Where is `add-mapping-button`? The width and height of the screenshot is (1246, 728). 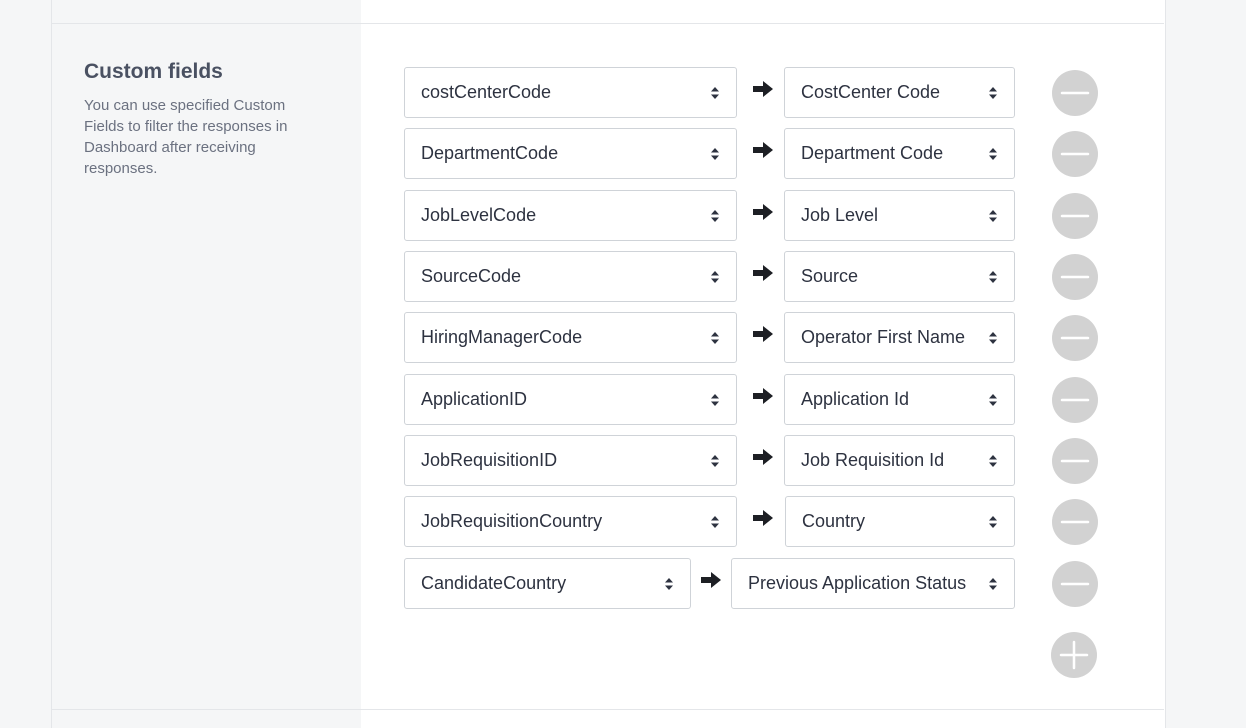
add-mapping-button is located at coordinates (1074, 655).